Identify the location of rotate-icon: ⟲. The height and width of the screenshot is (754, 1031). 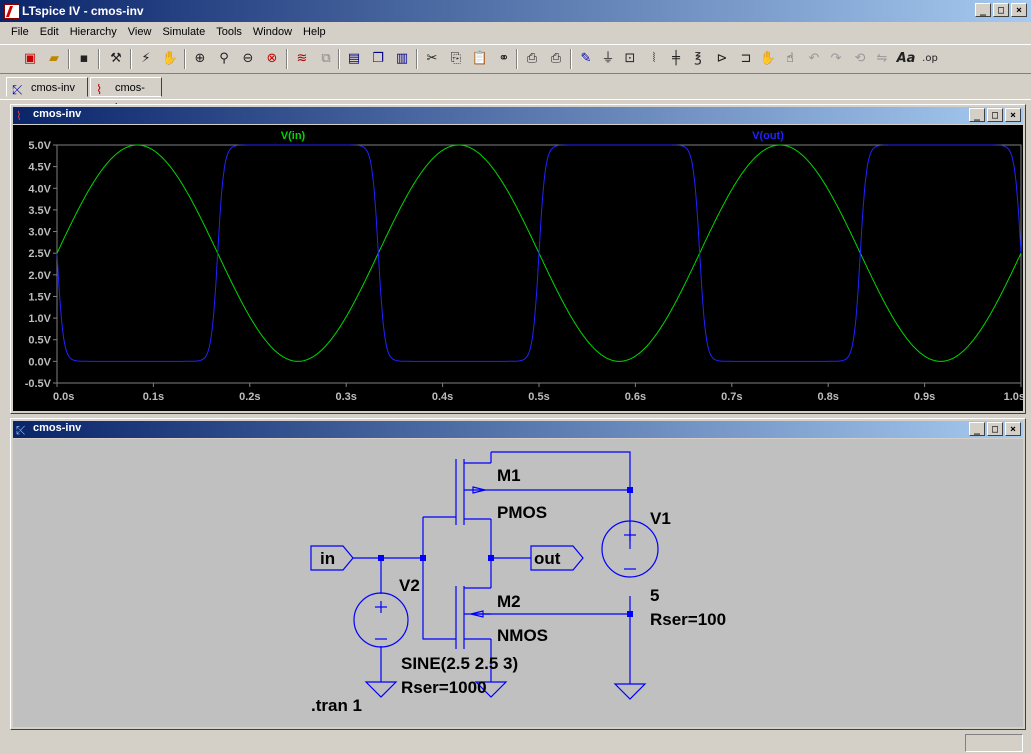
(860, 59).